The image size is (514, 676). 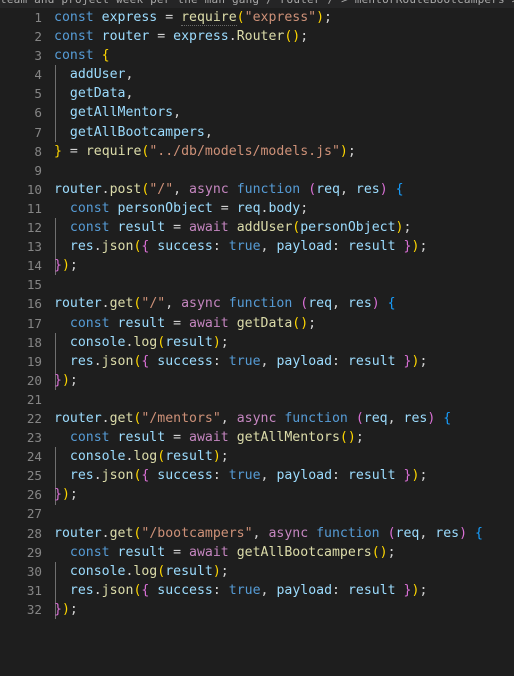 I want to click on line-number: 32, so click(x=34, y=609).